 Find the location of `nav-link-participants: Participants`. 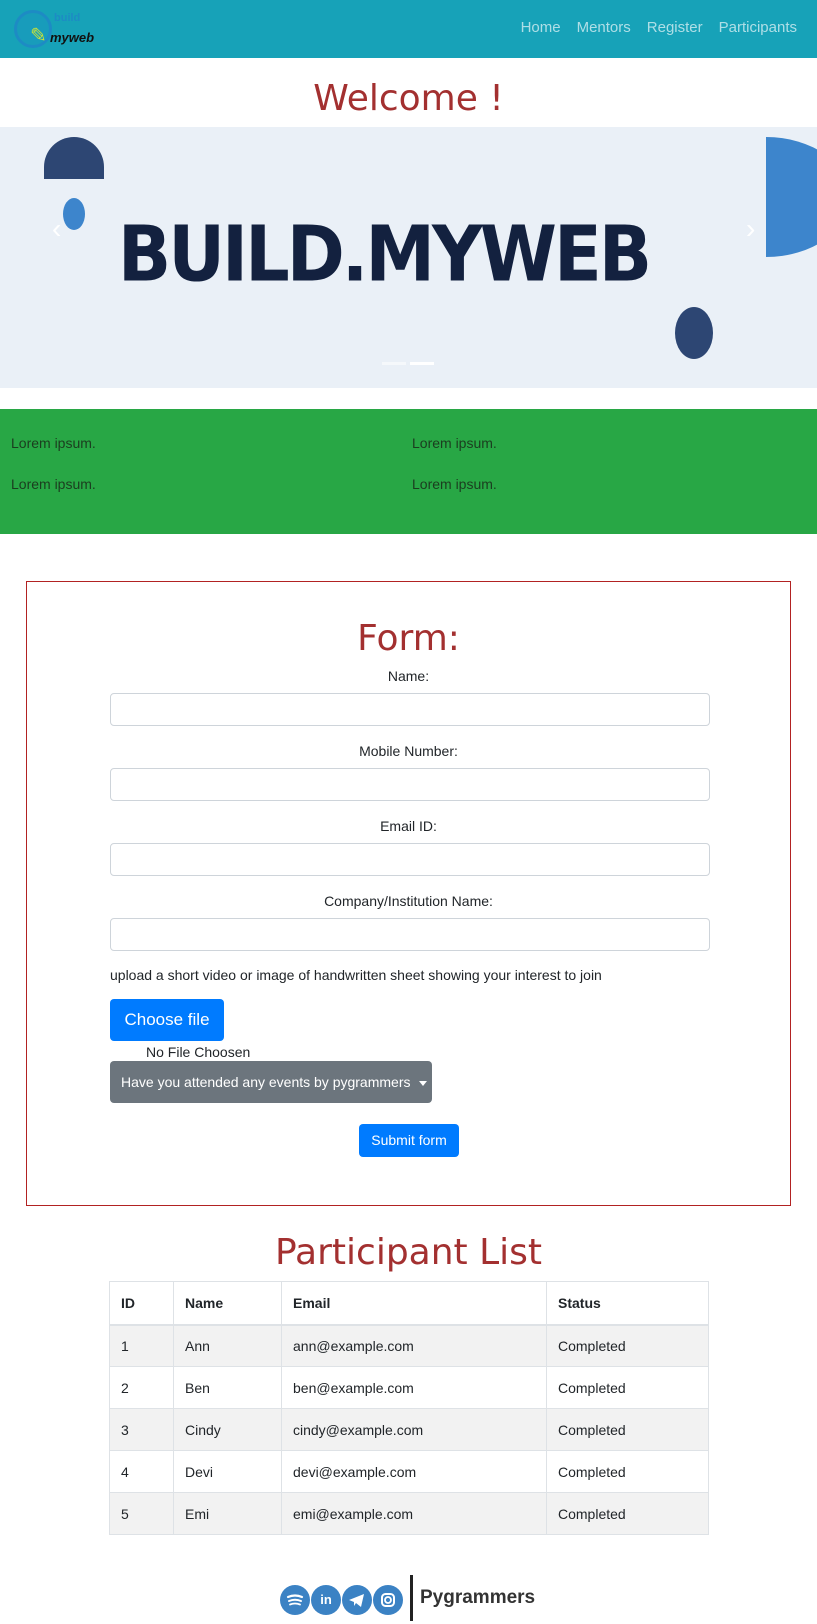

nav-link-participants: Participants is located at coordinates (758, 27).